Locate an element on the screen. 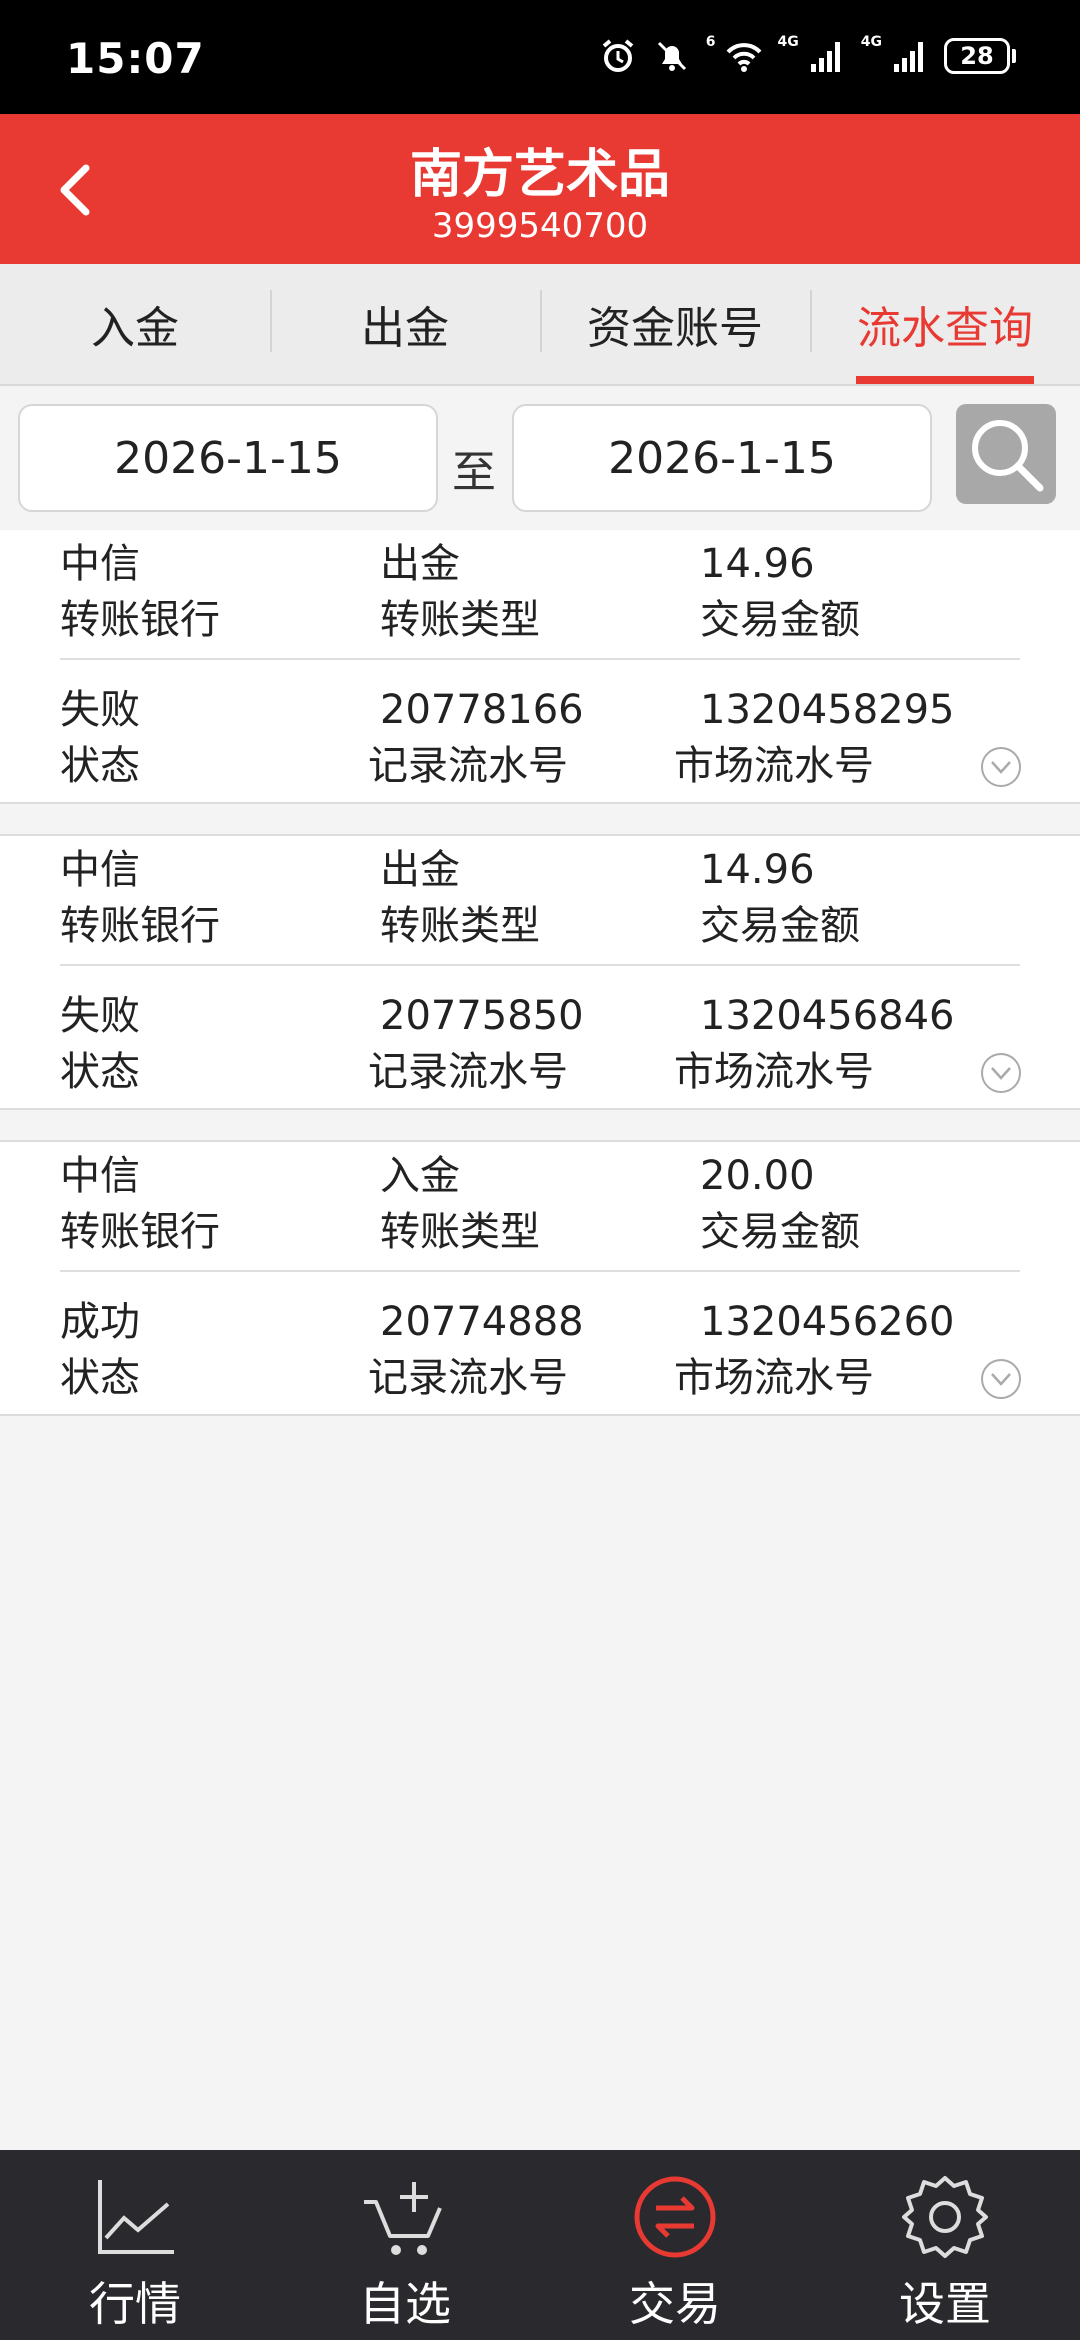 Image resolution: width=1080 pixels, height=2340 pixels. to-label: 至 is located at coordinates (474, 472).